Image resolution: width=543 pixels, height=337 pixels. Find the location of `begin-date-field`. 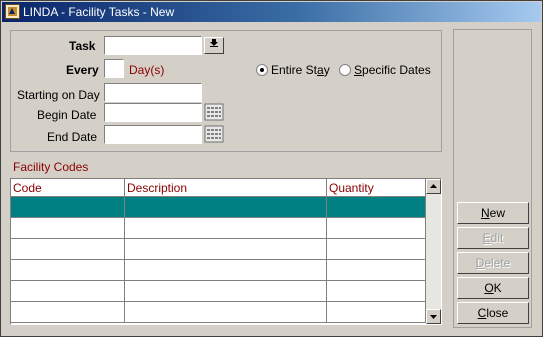

begin-date-field is located at coordinates (153, 112).